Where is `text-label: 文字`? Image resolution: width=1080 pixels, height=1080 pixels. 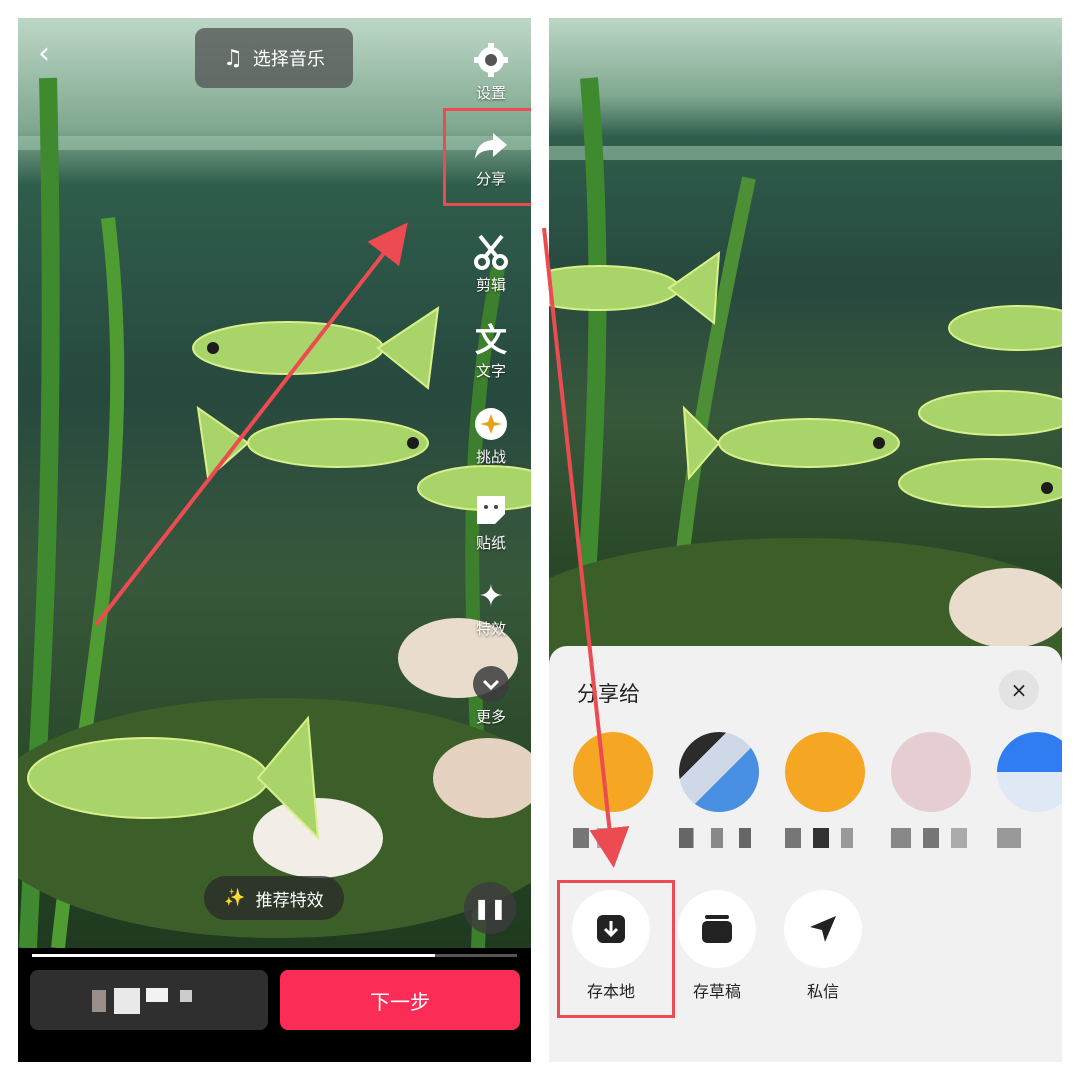 text-label: 文字 is located at coordinates (490, 371).